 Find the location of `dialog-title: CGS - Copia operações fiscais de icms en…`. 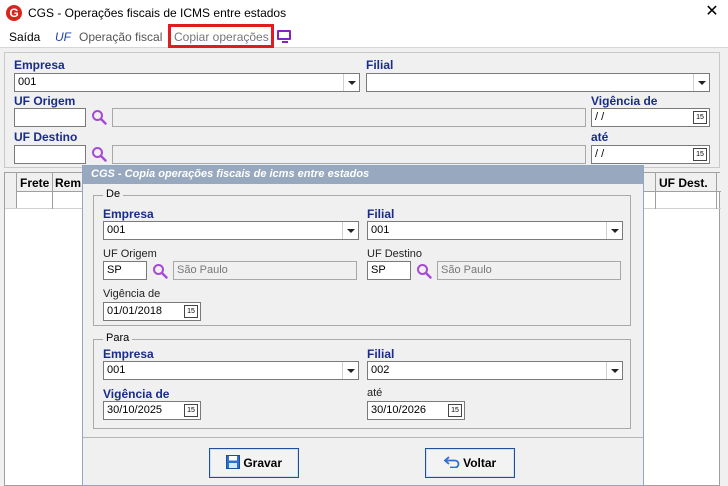

dialog-title: CGS - Copia operações fiscais de icms en… is located at coordinates (363, 175).